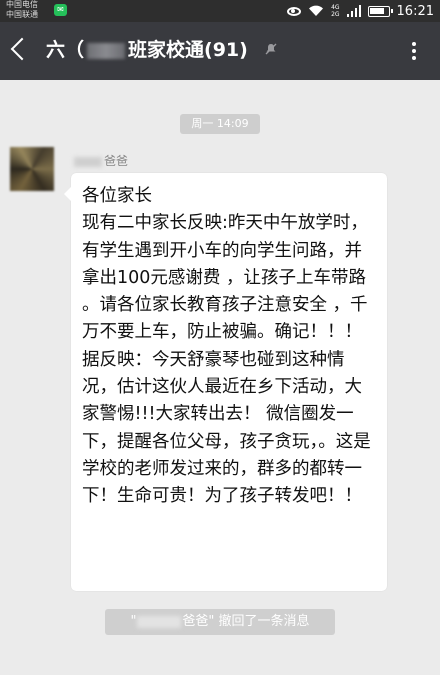  What do you see at coordinates (22, 4) in the screenshot?
I see `carrier-1: 中国电信` at bounding box center [22, 4].